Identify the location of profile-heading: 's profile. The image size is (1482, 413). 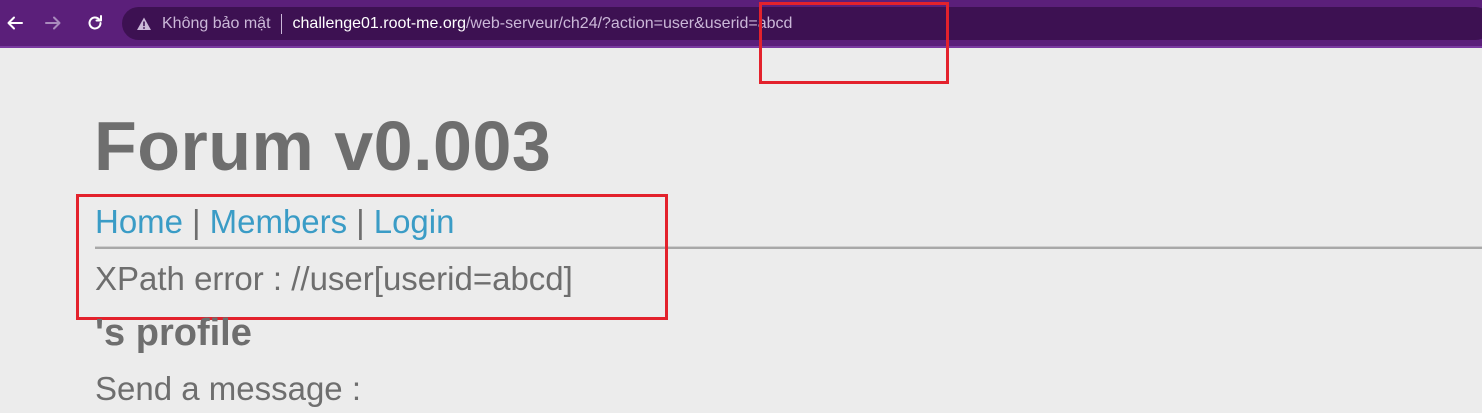
(173, 333).